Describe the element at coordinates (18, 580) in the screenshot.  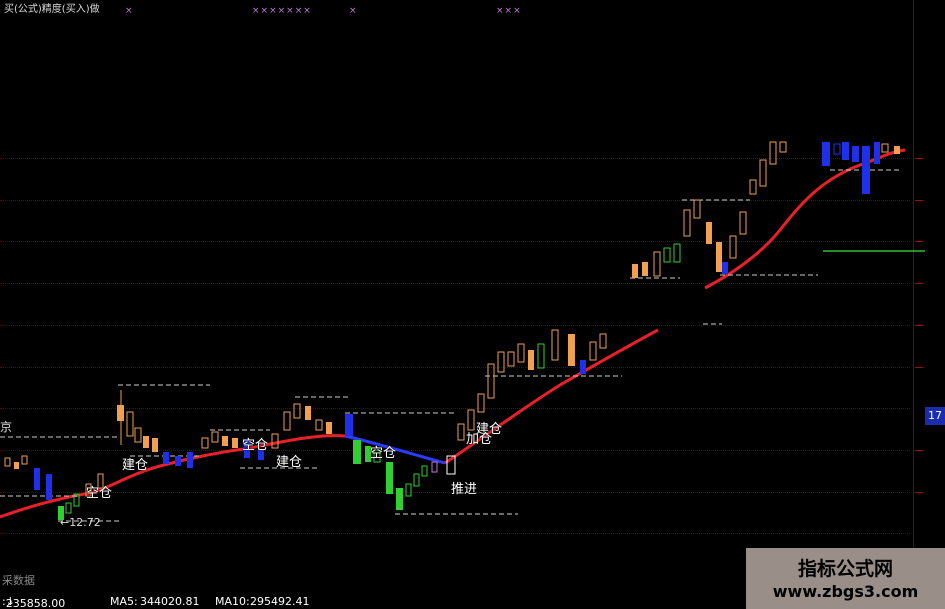
I see `data-source-label: 采数据` at that location.